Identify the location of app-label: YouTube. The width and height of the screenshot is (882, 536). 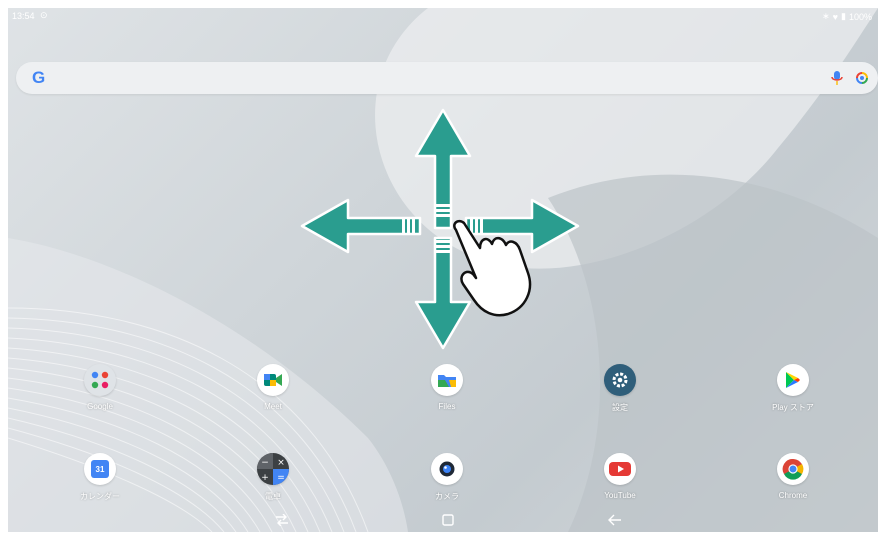
(620, 495).